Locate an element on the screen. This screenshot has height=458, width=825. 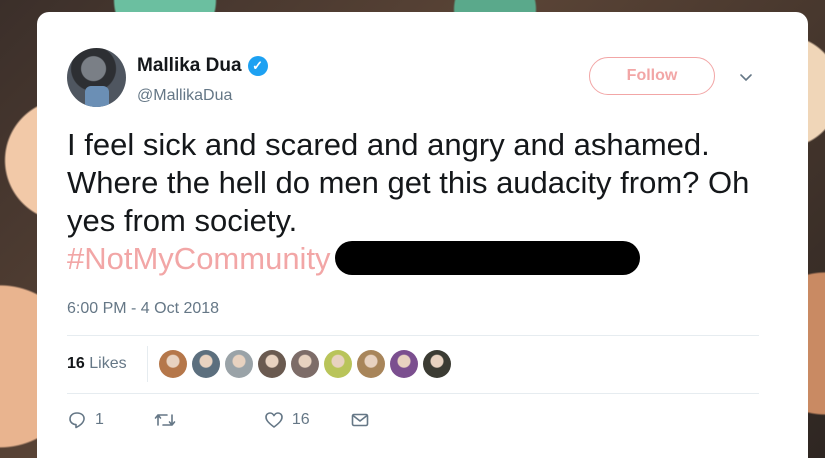
likers-separator is located at coordinates (147, 364).